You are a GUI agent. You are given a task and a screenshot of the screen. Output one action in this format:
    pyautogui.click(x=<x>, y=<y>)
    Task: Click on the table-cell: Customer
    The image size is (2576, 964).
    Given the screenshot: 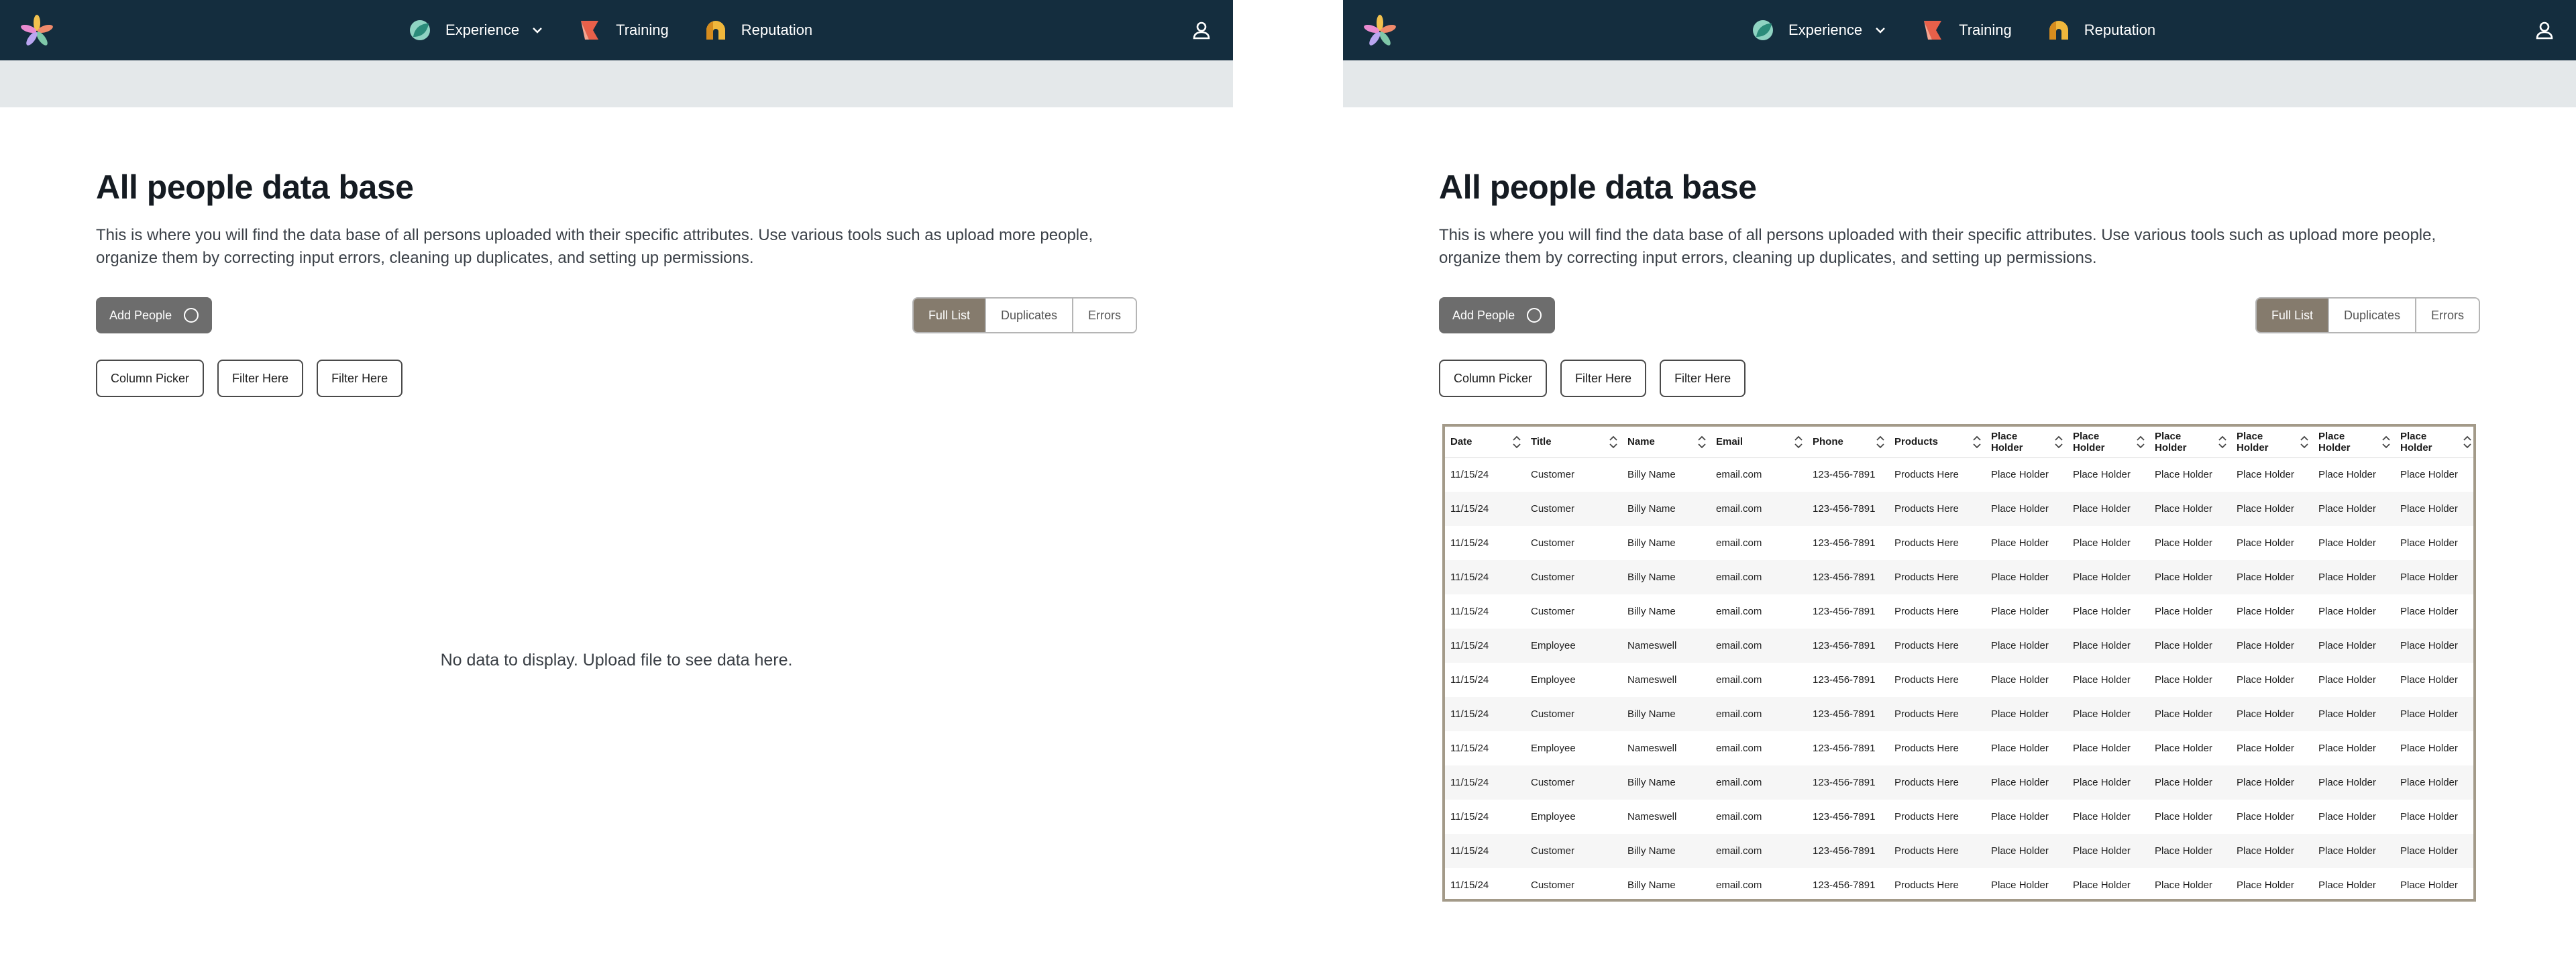 What is the action you would take?
    pyautogui.click(x=1553, y=475)
    